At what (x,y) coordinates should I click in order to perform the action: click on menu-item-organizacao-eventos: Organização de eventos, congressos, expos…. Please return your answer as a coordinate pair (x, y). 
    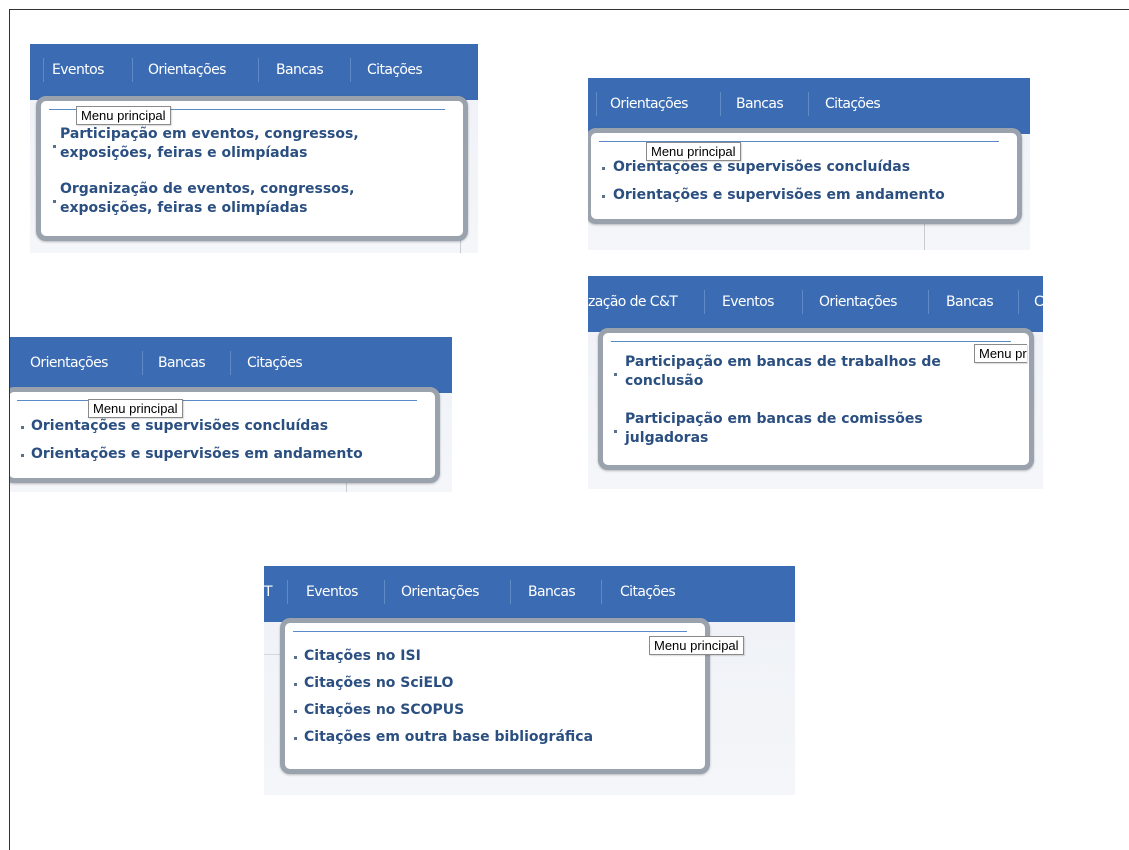
    Looking at the image, I should click on (207, 199).